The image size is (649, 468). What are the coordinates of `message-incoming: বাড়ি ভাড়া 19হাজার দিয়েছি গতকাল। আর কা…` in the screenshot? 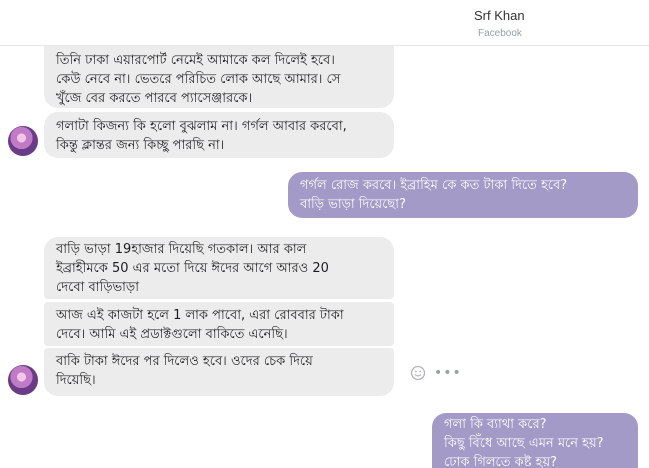 It's located at (219, 268).